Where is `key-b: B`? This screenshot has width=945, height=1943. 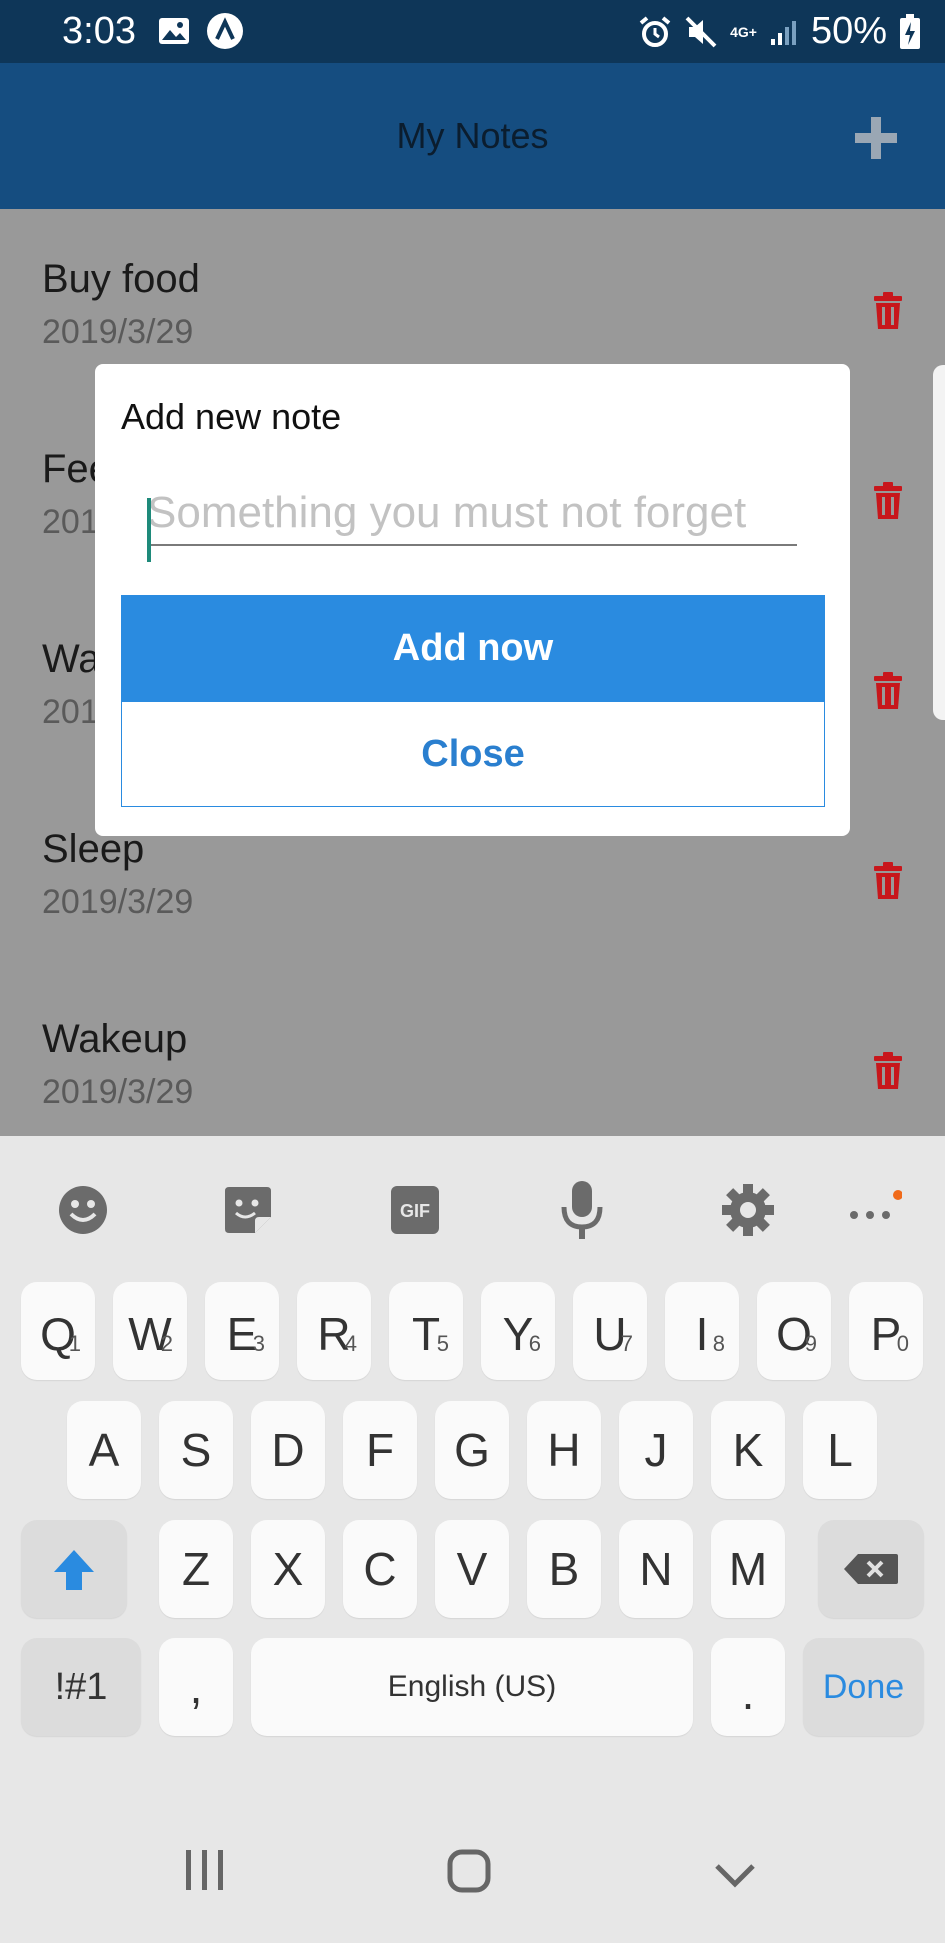 key-b: B is located at coordinates (564, 1569).